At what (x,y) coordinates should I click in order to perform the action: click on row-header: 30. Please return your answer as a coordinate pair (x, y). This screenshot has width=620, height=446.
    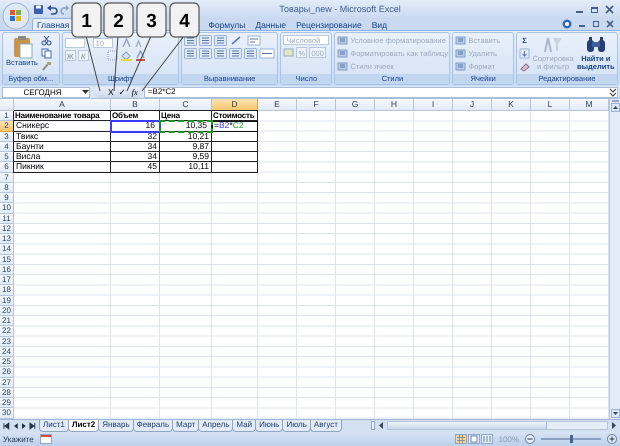
    Looking at the image, I should click on (7, 413).